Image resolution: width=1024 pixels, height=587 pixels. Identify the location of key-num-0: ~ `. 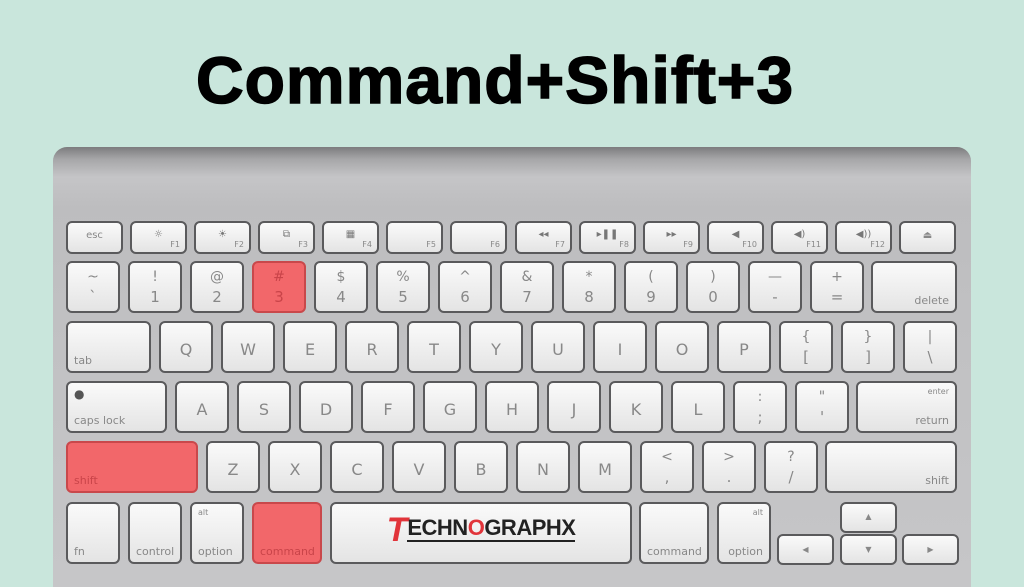
(93, 287).